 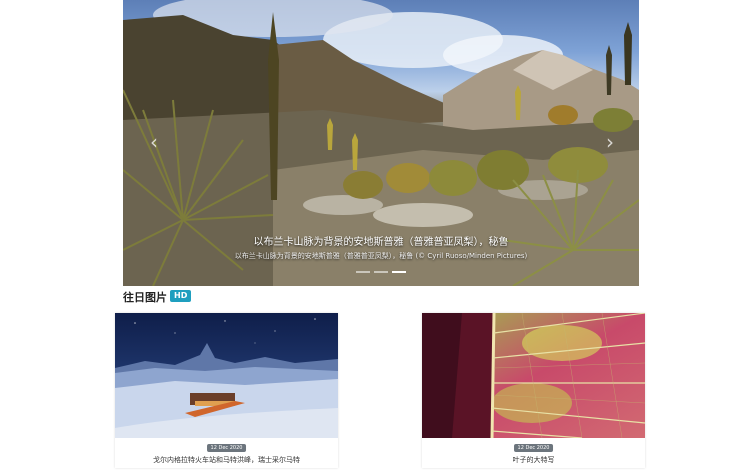 What do you see at coordinates (381, 242) in the screenshot?
I see `carousel-caption-title: 以布兰卡山脉为背景的安地斯普雅（普雅普亚凤梨），秘鲁` at bounding box center [381, 242].